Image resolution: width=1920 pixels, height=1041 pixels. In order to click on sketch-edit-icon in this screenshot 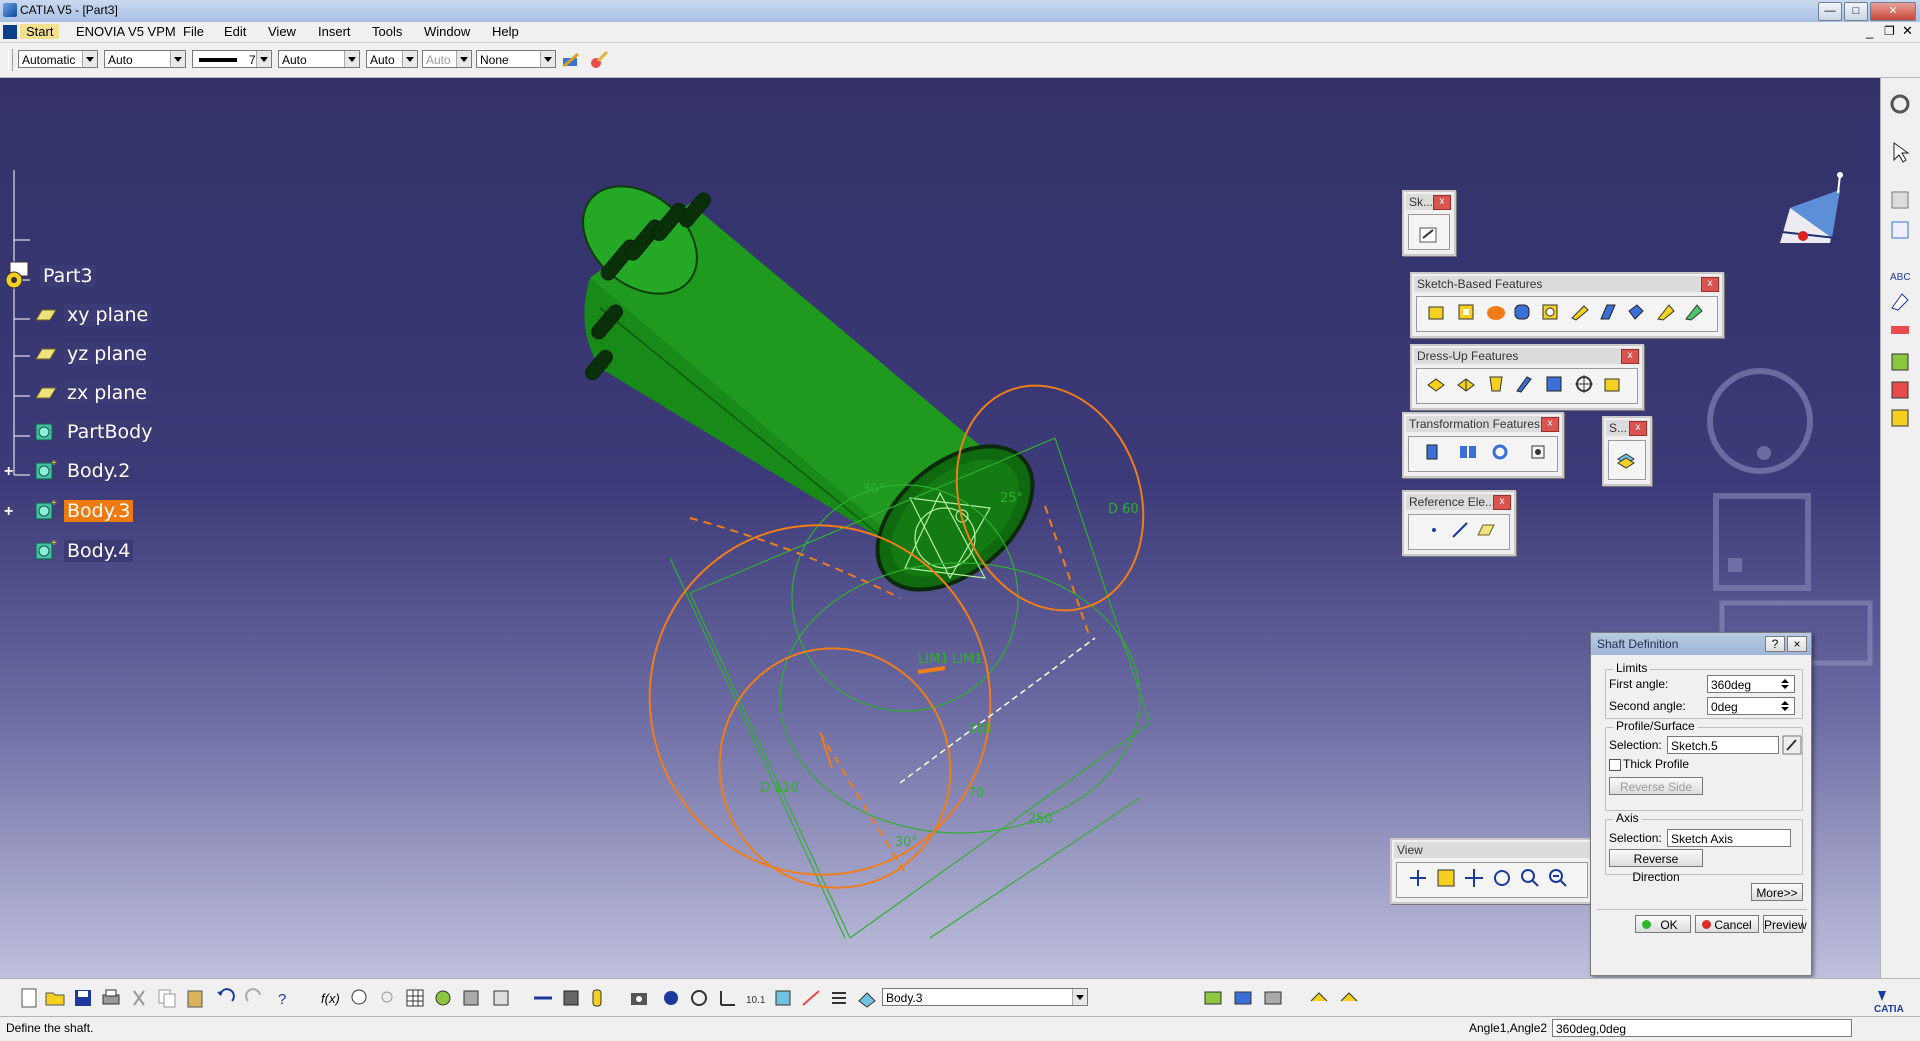, I will do `click(1792, 745)`.